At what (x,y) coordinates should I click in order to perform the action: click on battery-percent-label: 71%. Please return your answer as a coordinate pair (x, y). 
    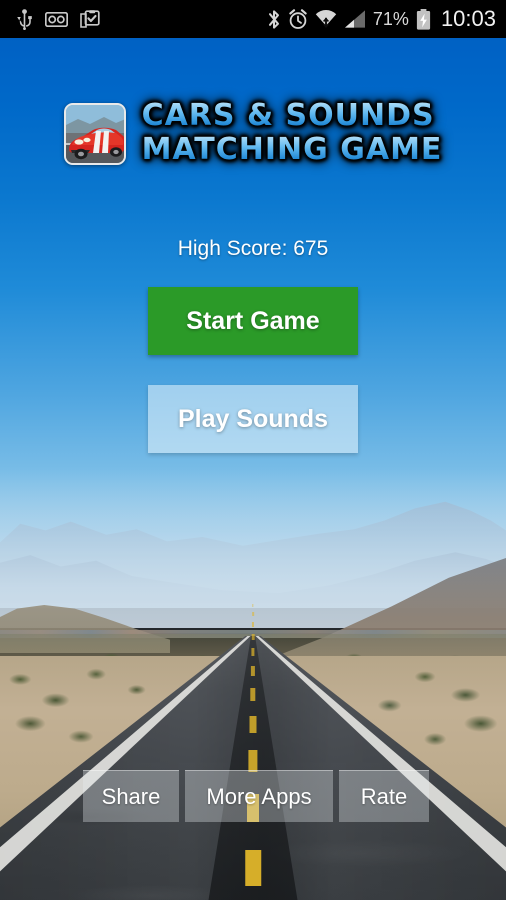
    Looking at the image, I should click on (390, 18).